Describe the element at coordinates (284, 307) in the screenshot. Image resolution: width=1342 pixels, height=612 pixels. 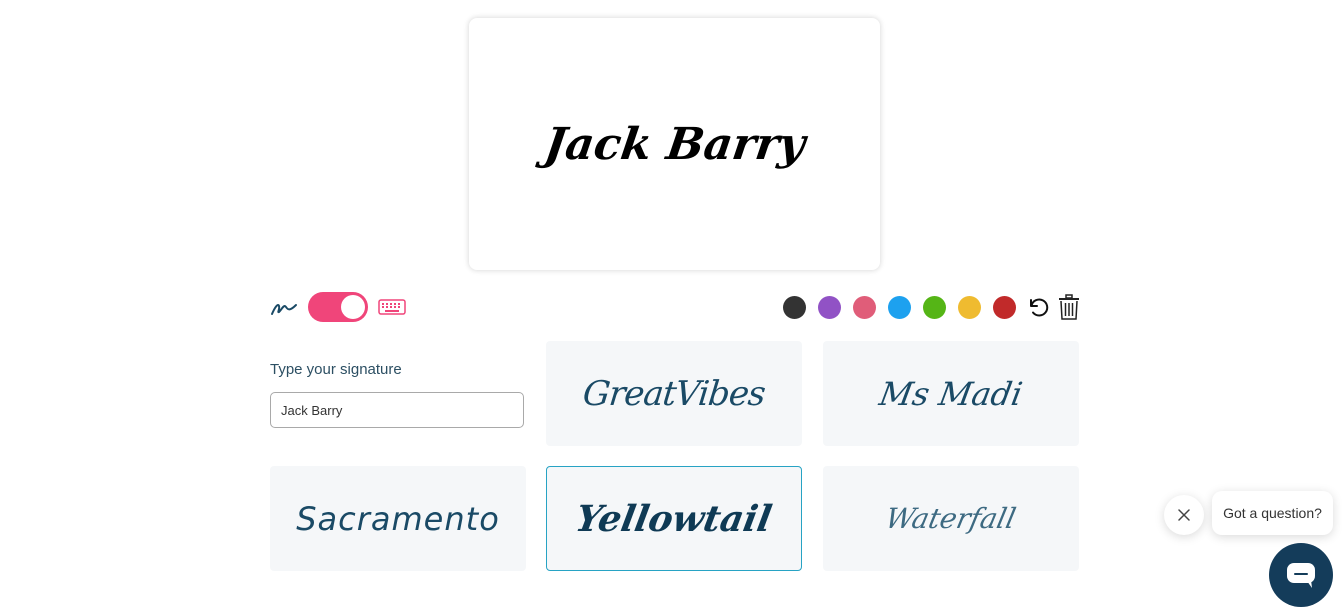
I see `draw-signature-icon` at that location.